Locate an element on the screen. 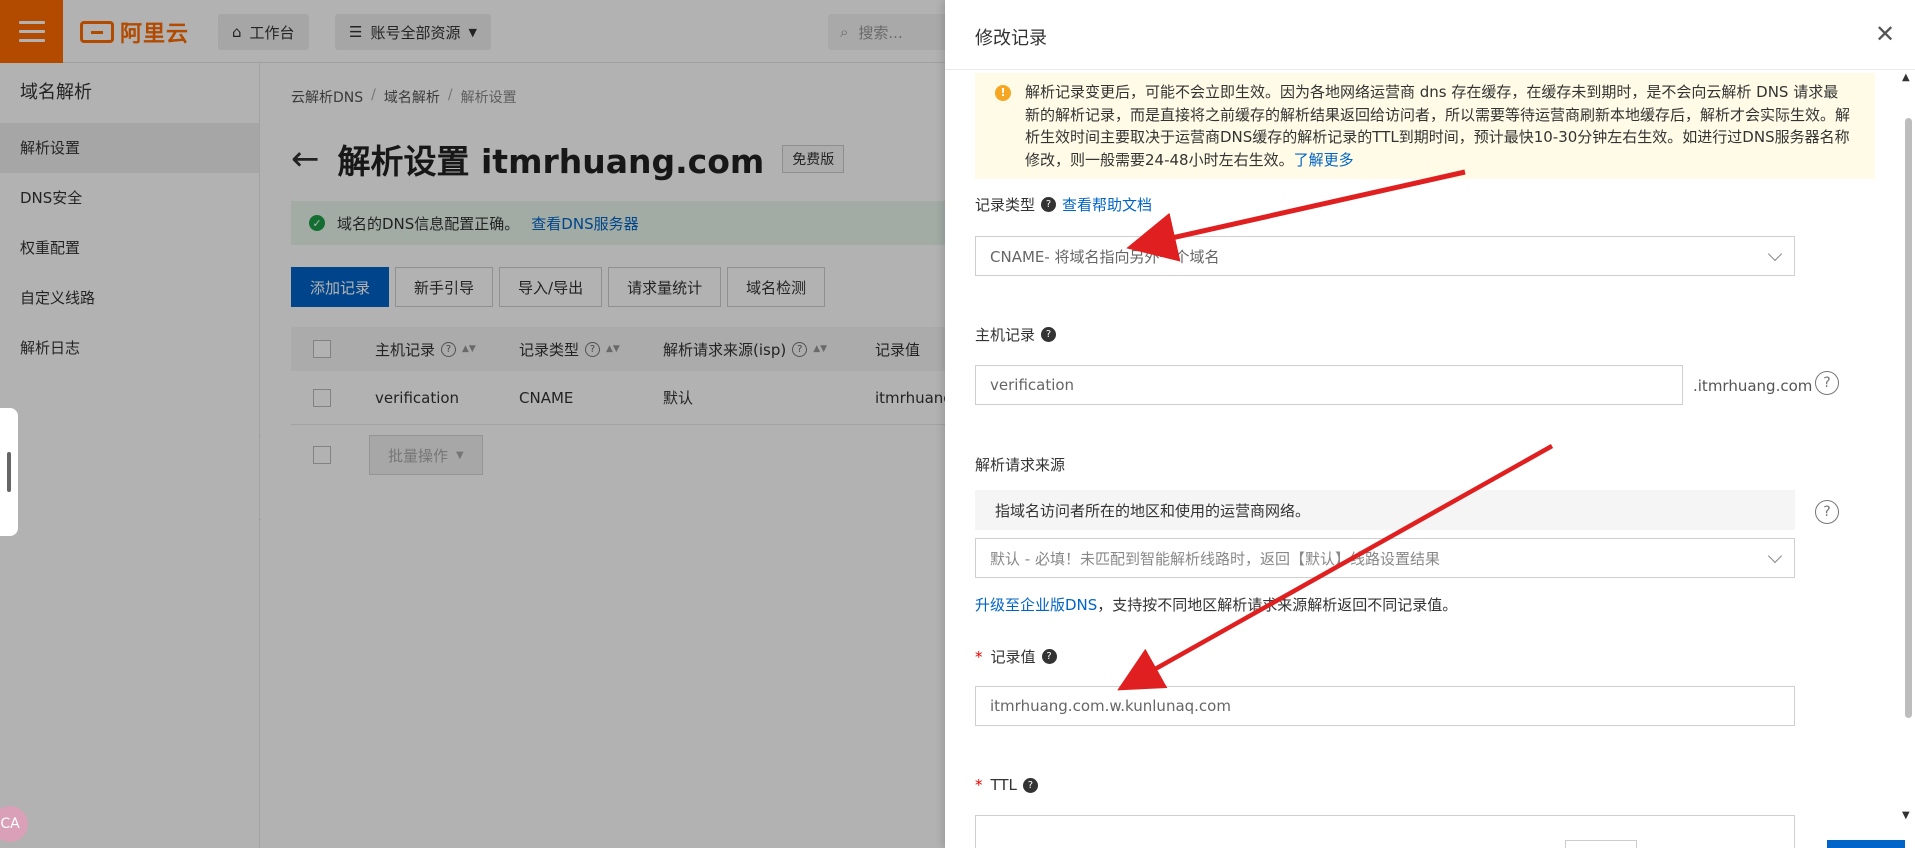 Image resolution: width=1915 pixels, height=848 pixels. source-label-row: 解析请求来源 is located at coordinates (1020, 464).